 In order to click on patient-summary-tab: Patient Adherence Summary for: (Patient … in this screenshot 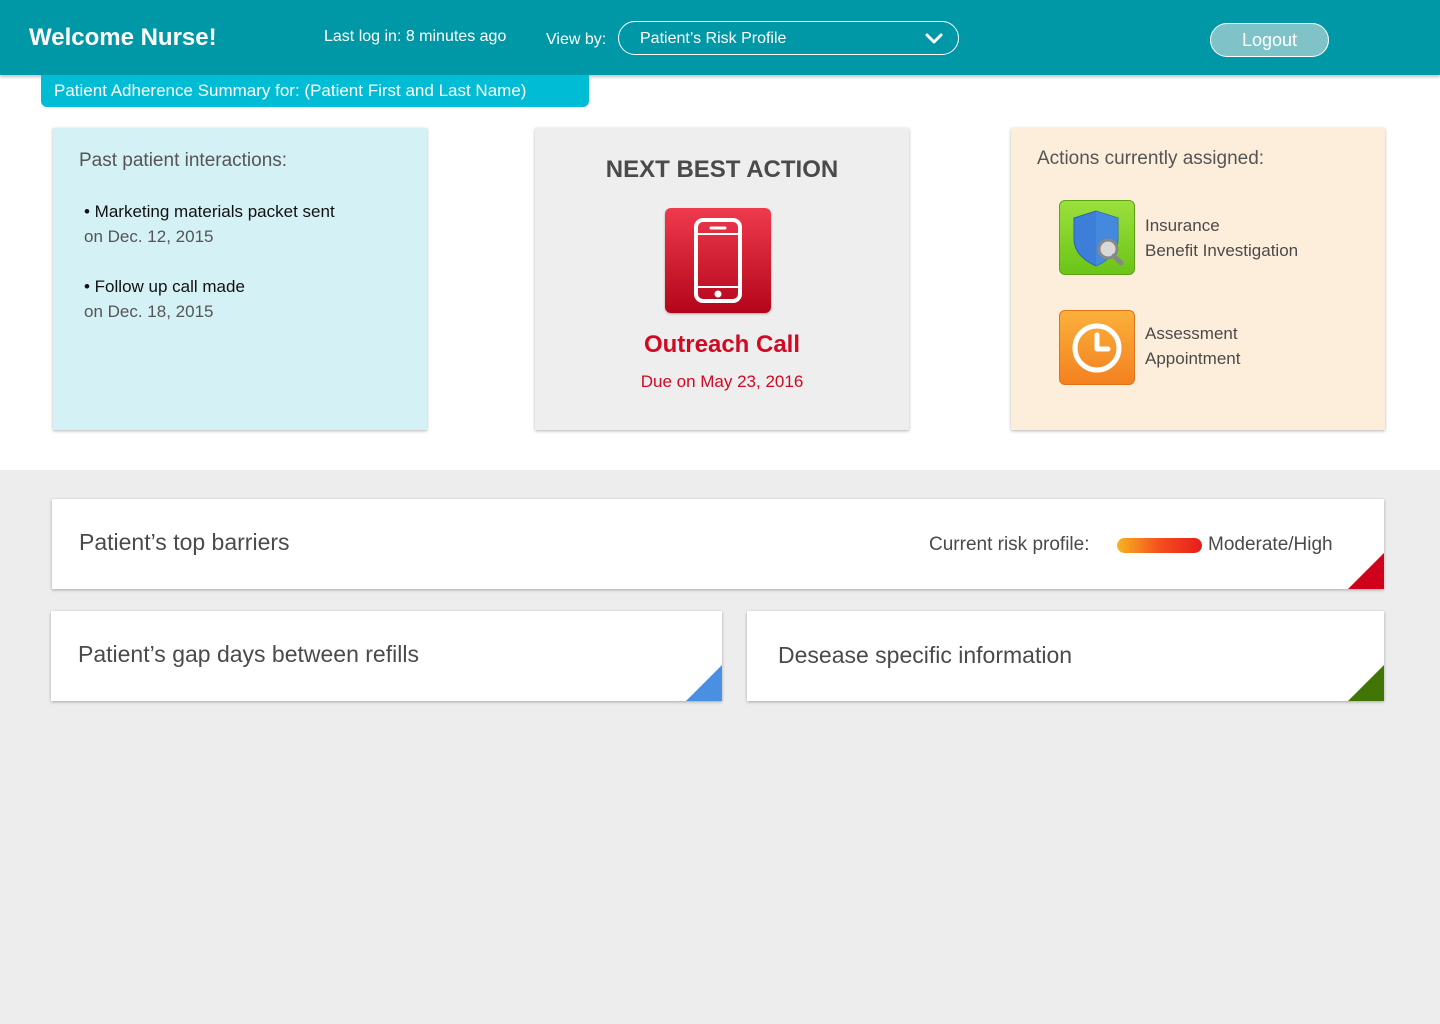, I will do `click(315, 91)`.